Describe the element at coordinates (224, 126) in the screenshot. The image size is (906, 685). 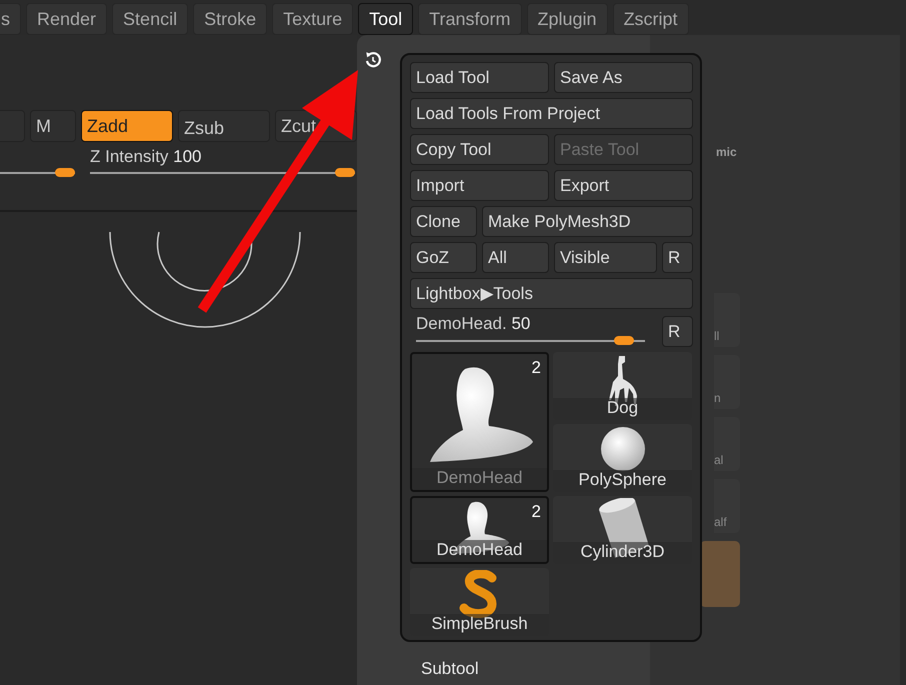
I see `draw-mode-button: Zsub` at that location.